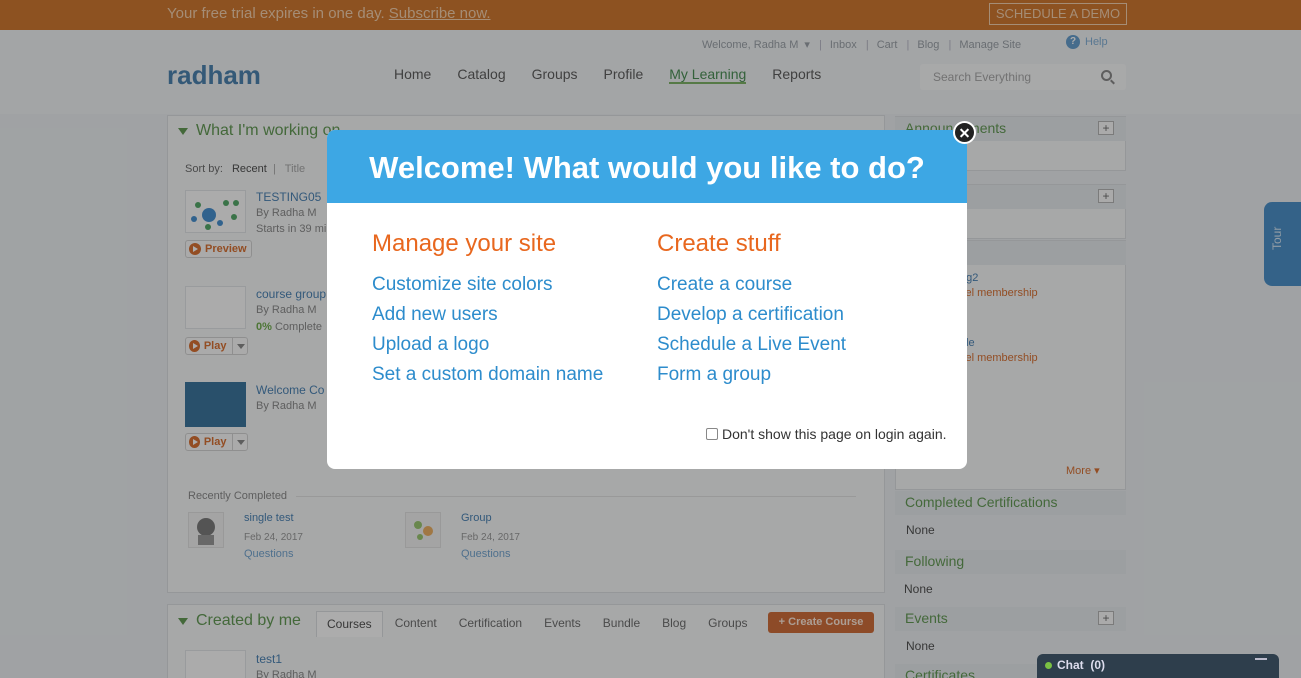 The image size is (1301, 678). What do you see at coordinates (1158, 666) in the screenshot?
I see `chat-bar: Chat (0)` at bounding box center [1158, 666].